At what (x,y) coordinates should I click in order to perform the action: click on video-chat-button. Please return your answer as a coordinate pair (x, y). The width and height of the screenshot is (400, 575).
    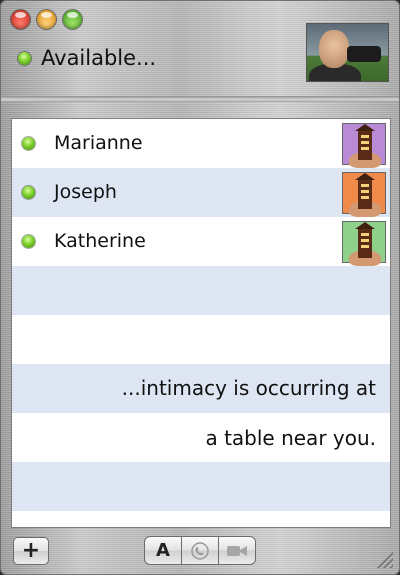
    Looking at the image, I should click on (237, 550).